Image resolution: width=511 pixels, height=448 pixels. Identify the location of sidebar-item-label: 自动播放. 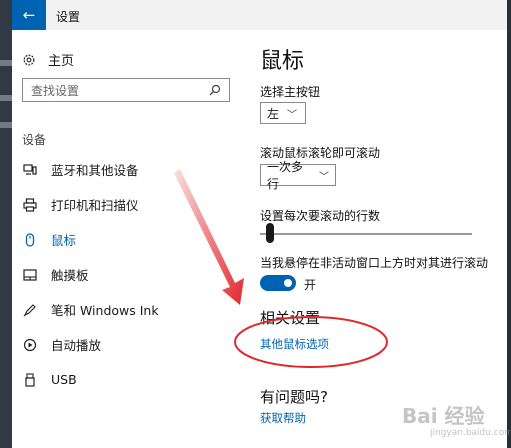
(76, 345).